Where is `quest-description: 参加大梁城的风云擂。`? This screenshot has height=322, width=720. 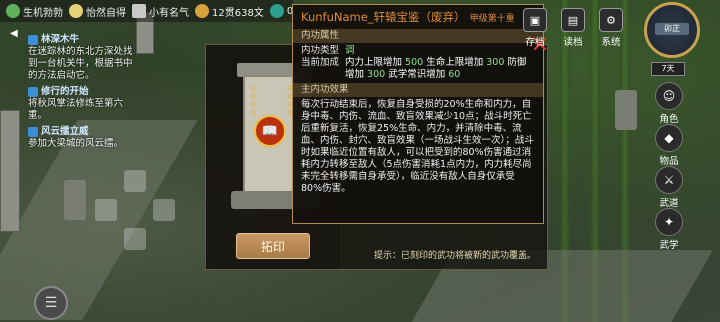 quest-description: 参加大梁城的风云擂。 is located at coordinates (76, 143).